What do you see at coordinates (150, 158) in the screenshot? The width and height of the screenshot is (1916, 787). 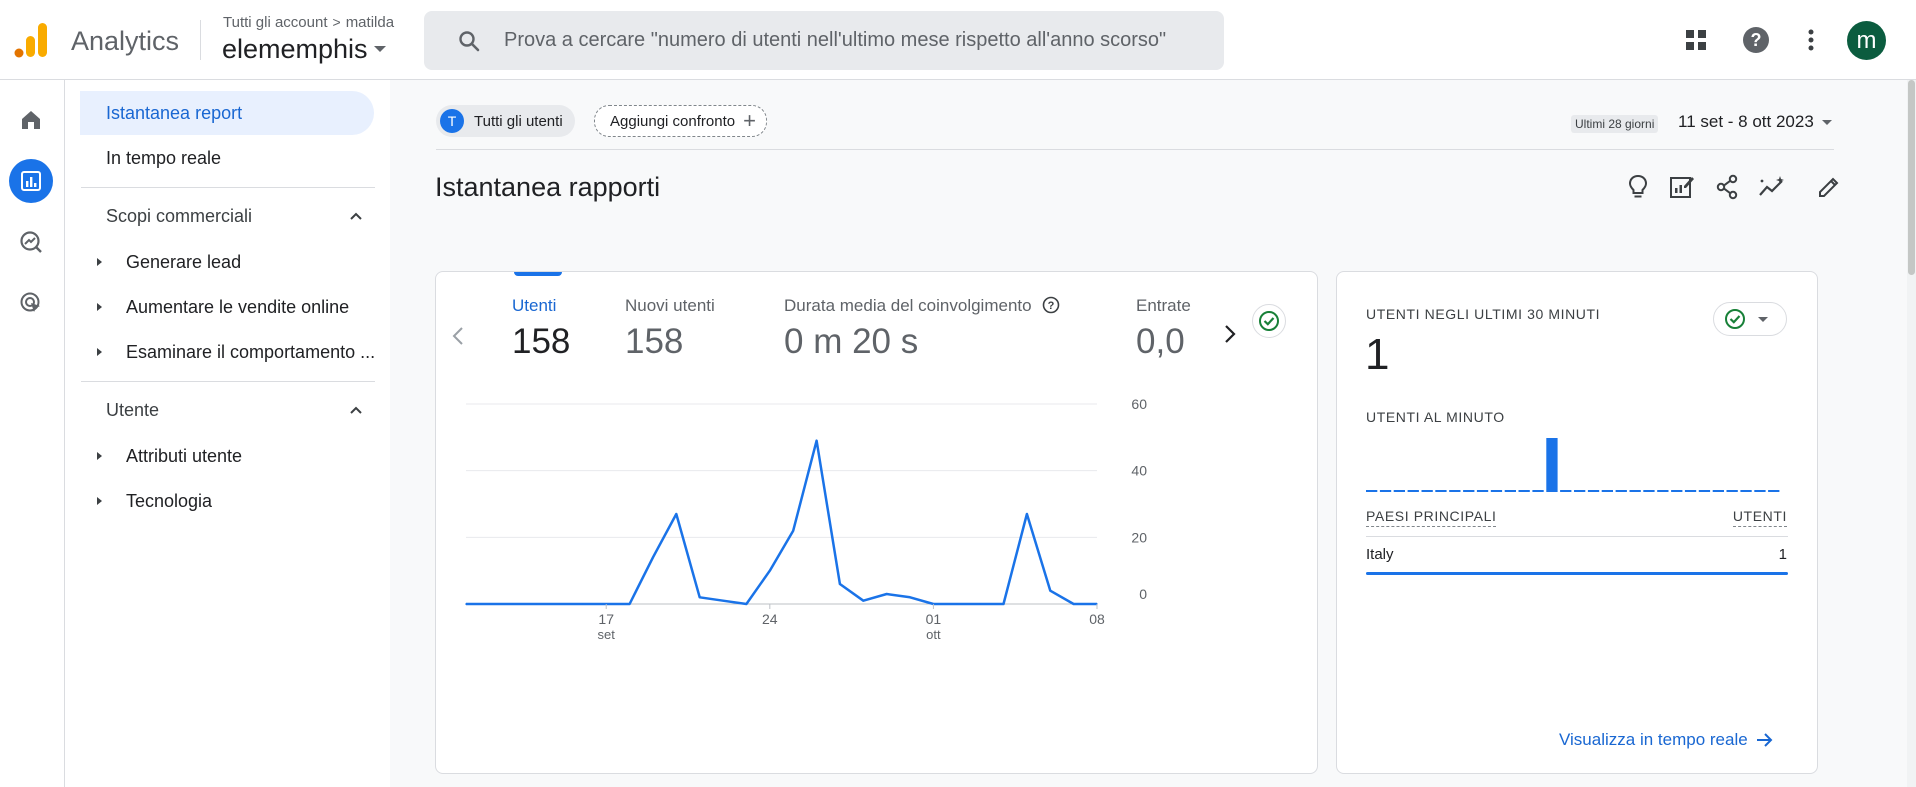 I see `nav-item-realtime: In tempo reale` at bounding box center [150, 158].